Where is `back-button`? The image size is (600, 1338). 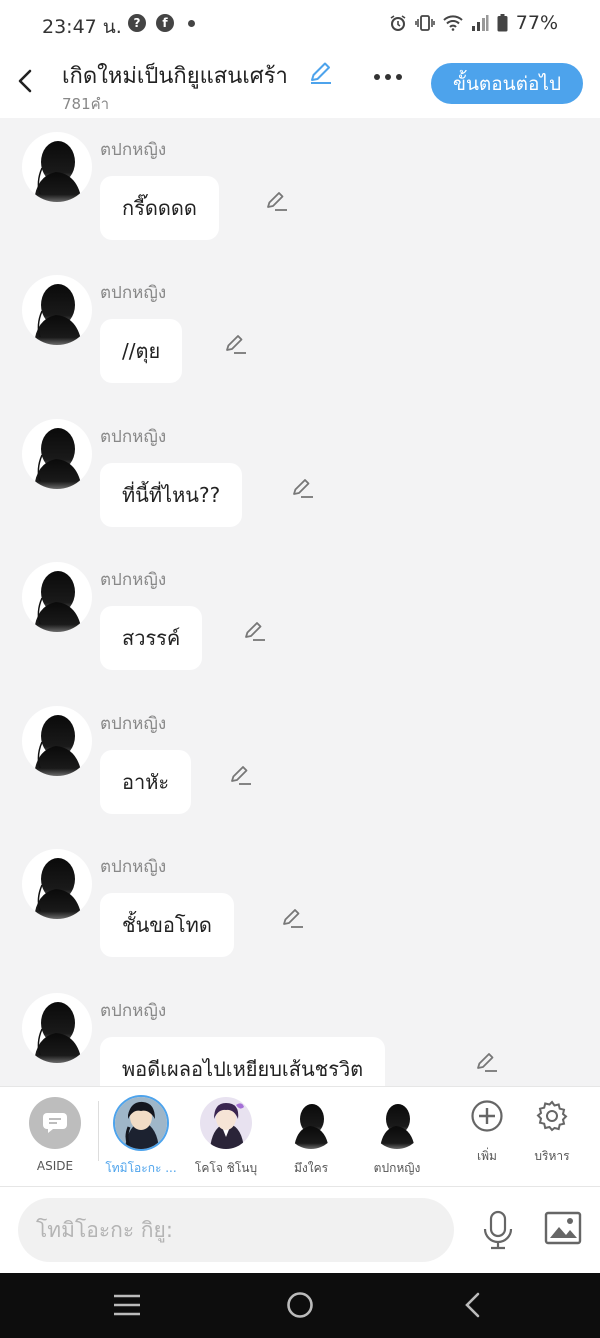
back-button is located at coordinates (25, 81).